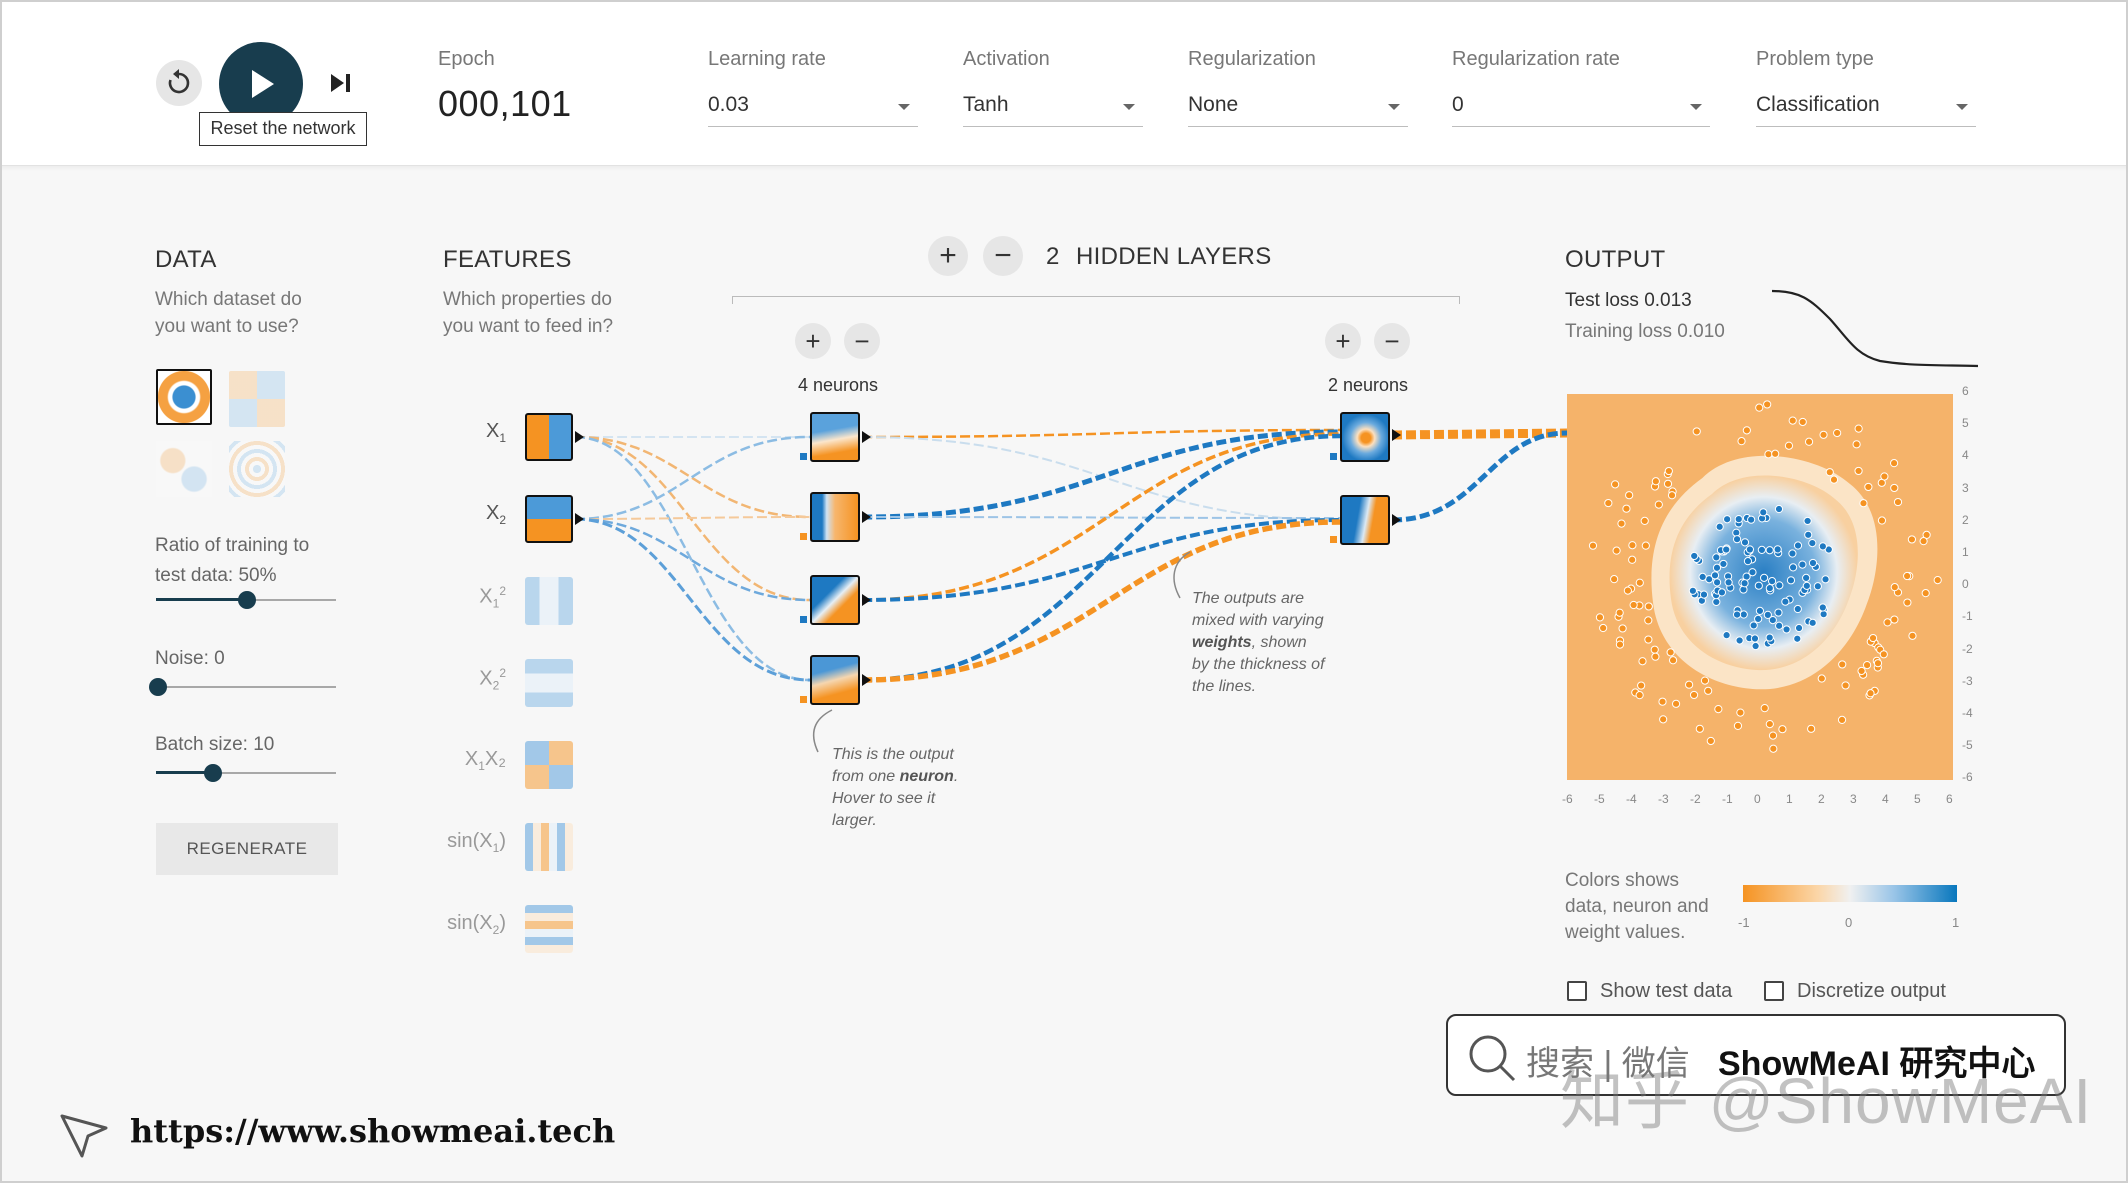 Image resolution: width=2128 pixels, height=1183 pixels. What do you see at coordinates (1965, 487) in the screenshot?
I see `y-tick-label: 3` at bounding box center [1965, 487].